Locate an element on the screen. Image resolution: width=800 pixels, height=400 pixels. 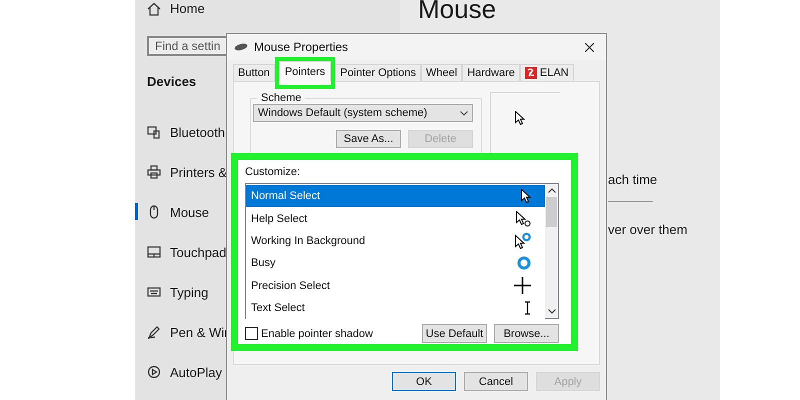
page-title: Mouse is located at coordinates (458, 12).